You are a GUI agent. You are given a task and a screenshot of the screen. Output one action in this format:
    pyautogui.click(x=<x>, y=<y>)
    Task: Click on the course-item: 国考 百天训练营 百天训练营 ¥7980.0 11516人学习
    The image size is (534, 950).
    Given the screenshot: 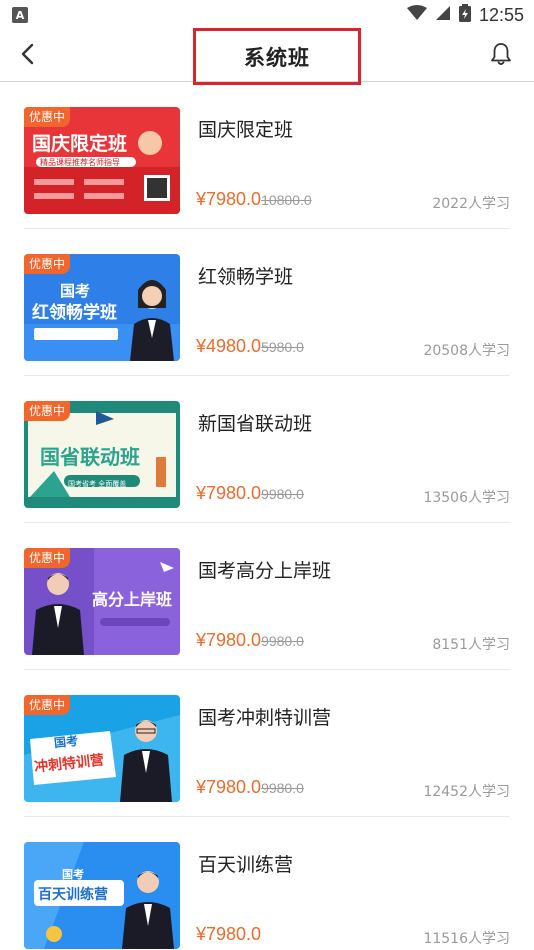 What is the action you would take?
    pyautogui.click(x=267, y=884)
    